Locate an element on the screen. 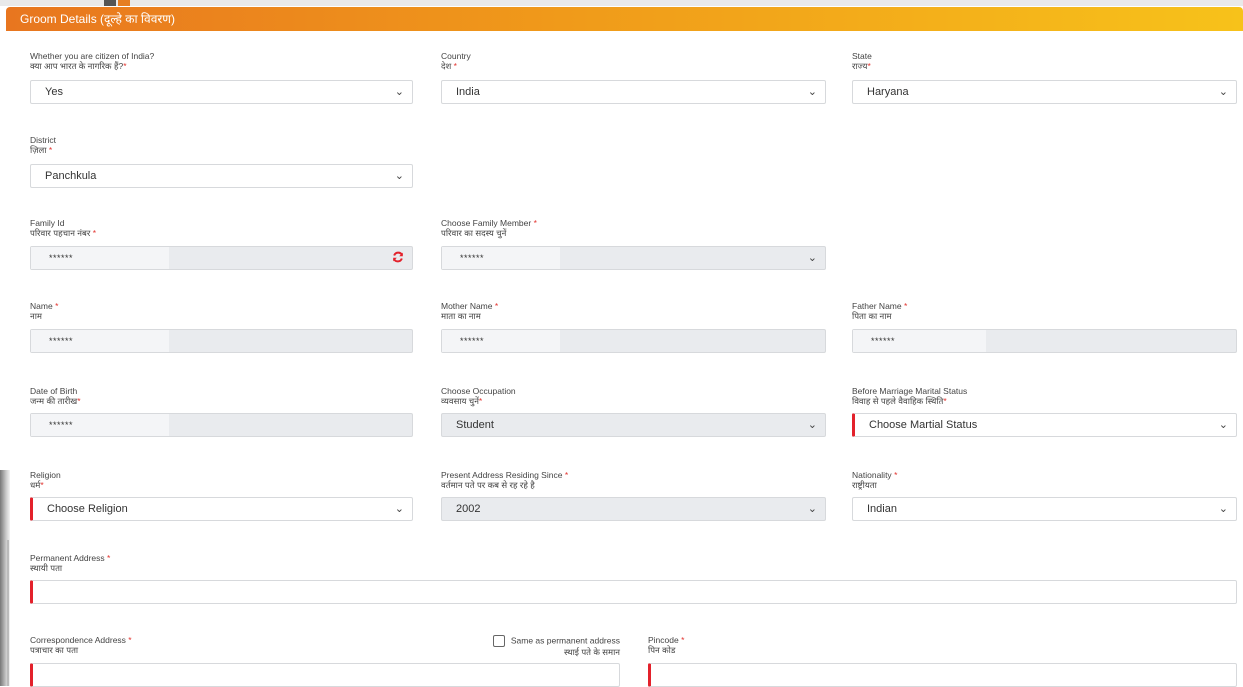 The height and width of the screenshot is (687, 1243). tab-marker-orange is located at coordinates (124, 3).